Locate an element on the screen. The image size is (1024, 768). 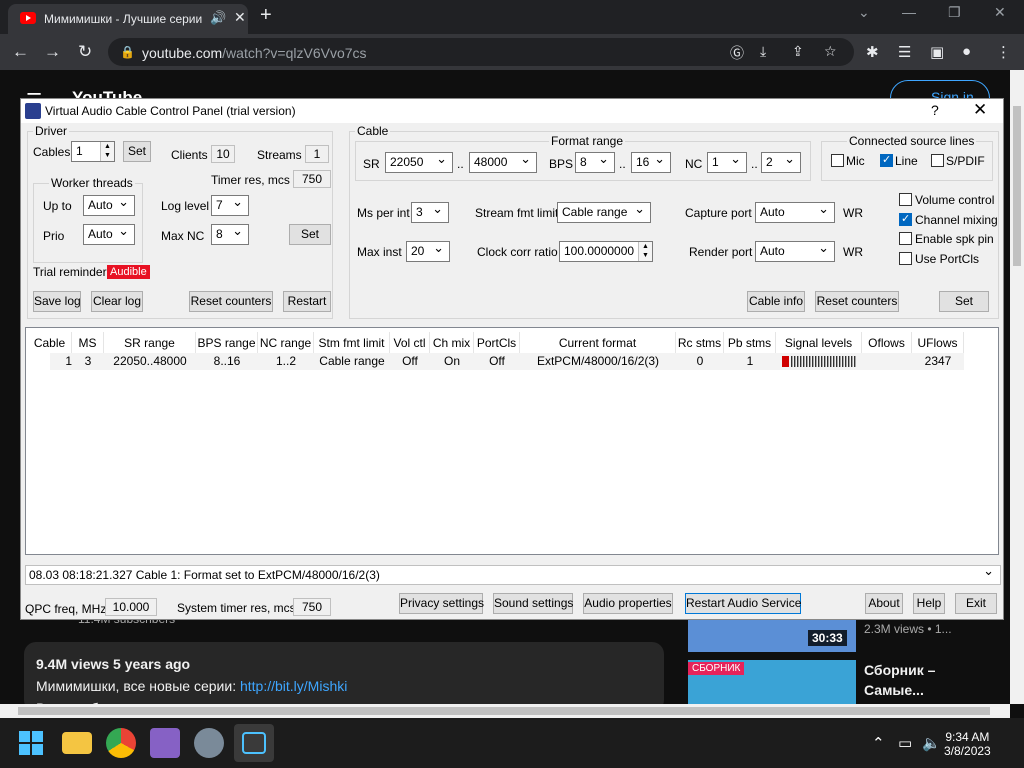
menu-dots-icon: ⋮ is located at coordinates (1003, 52).